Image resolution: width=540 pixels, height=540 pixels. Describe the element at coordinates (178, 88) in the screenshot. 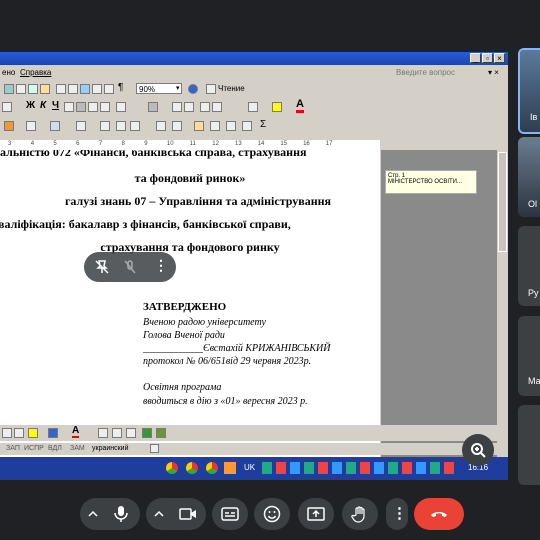

I see `zoom-dropdown-icon: ▾` at that location.